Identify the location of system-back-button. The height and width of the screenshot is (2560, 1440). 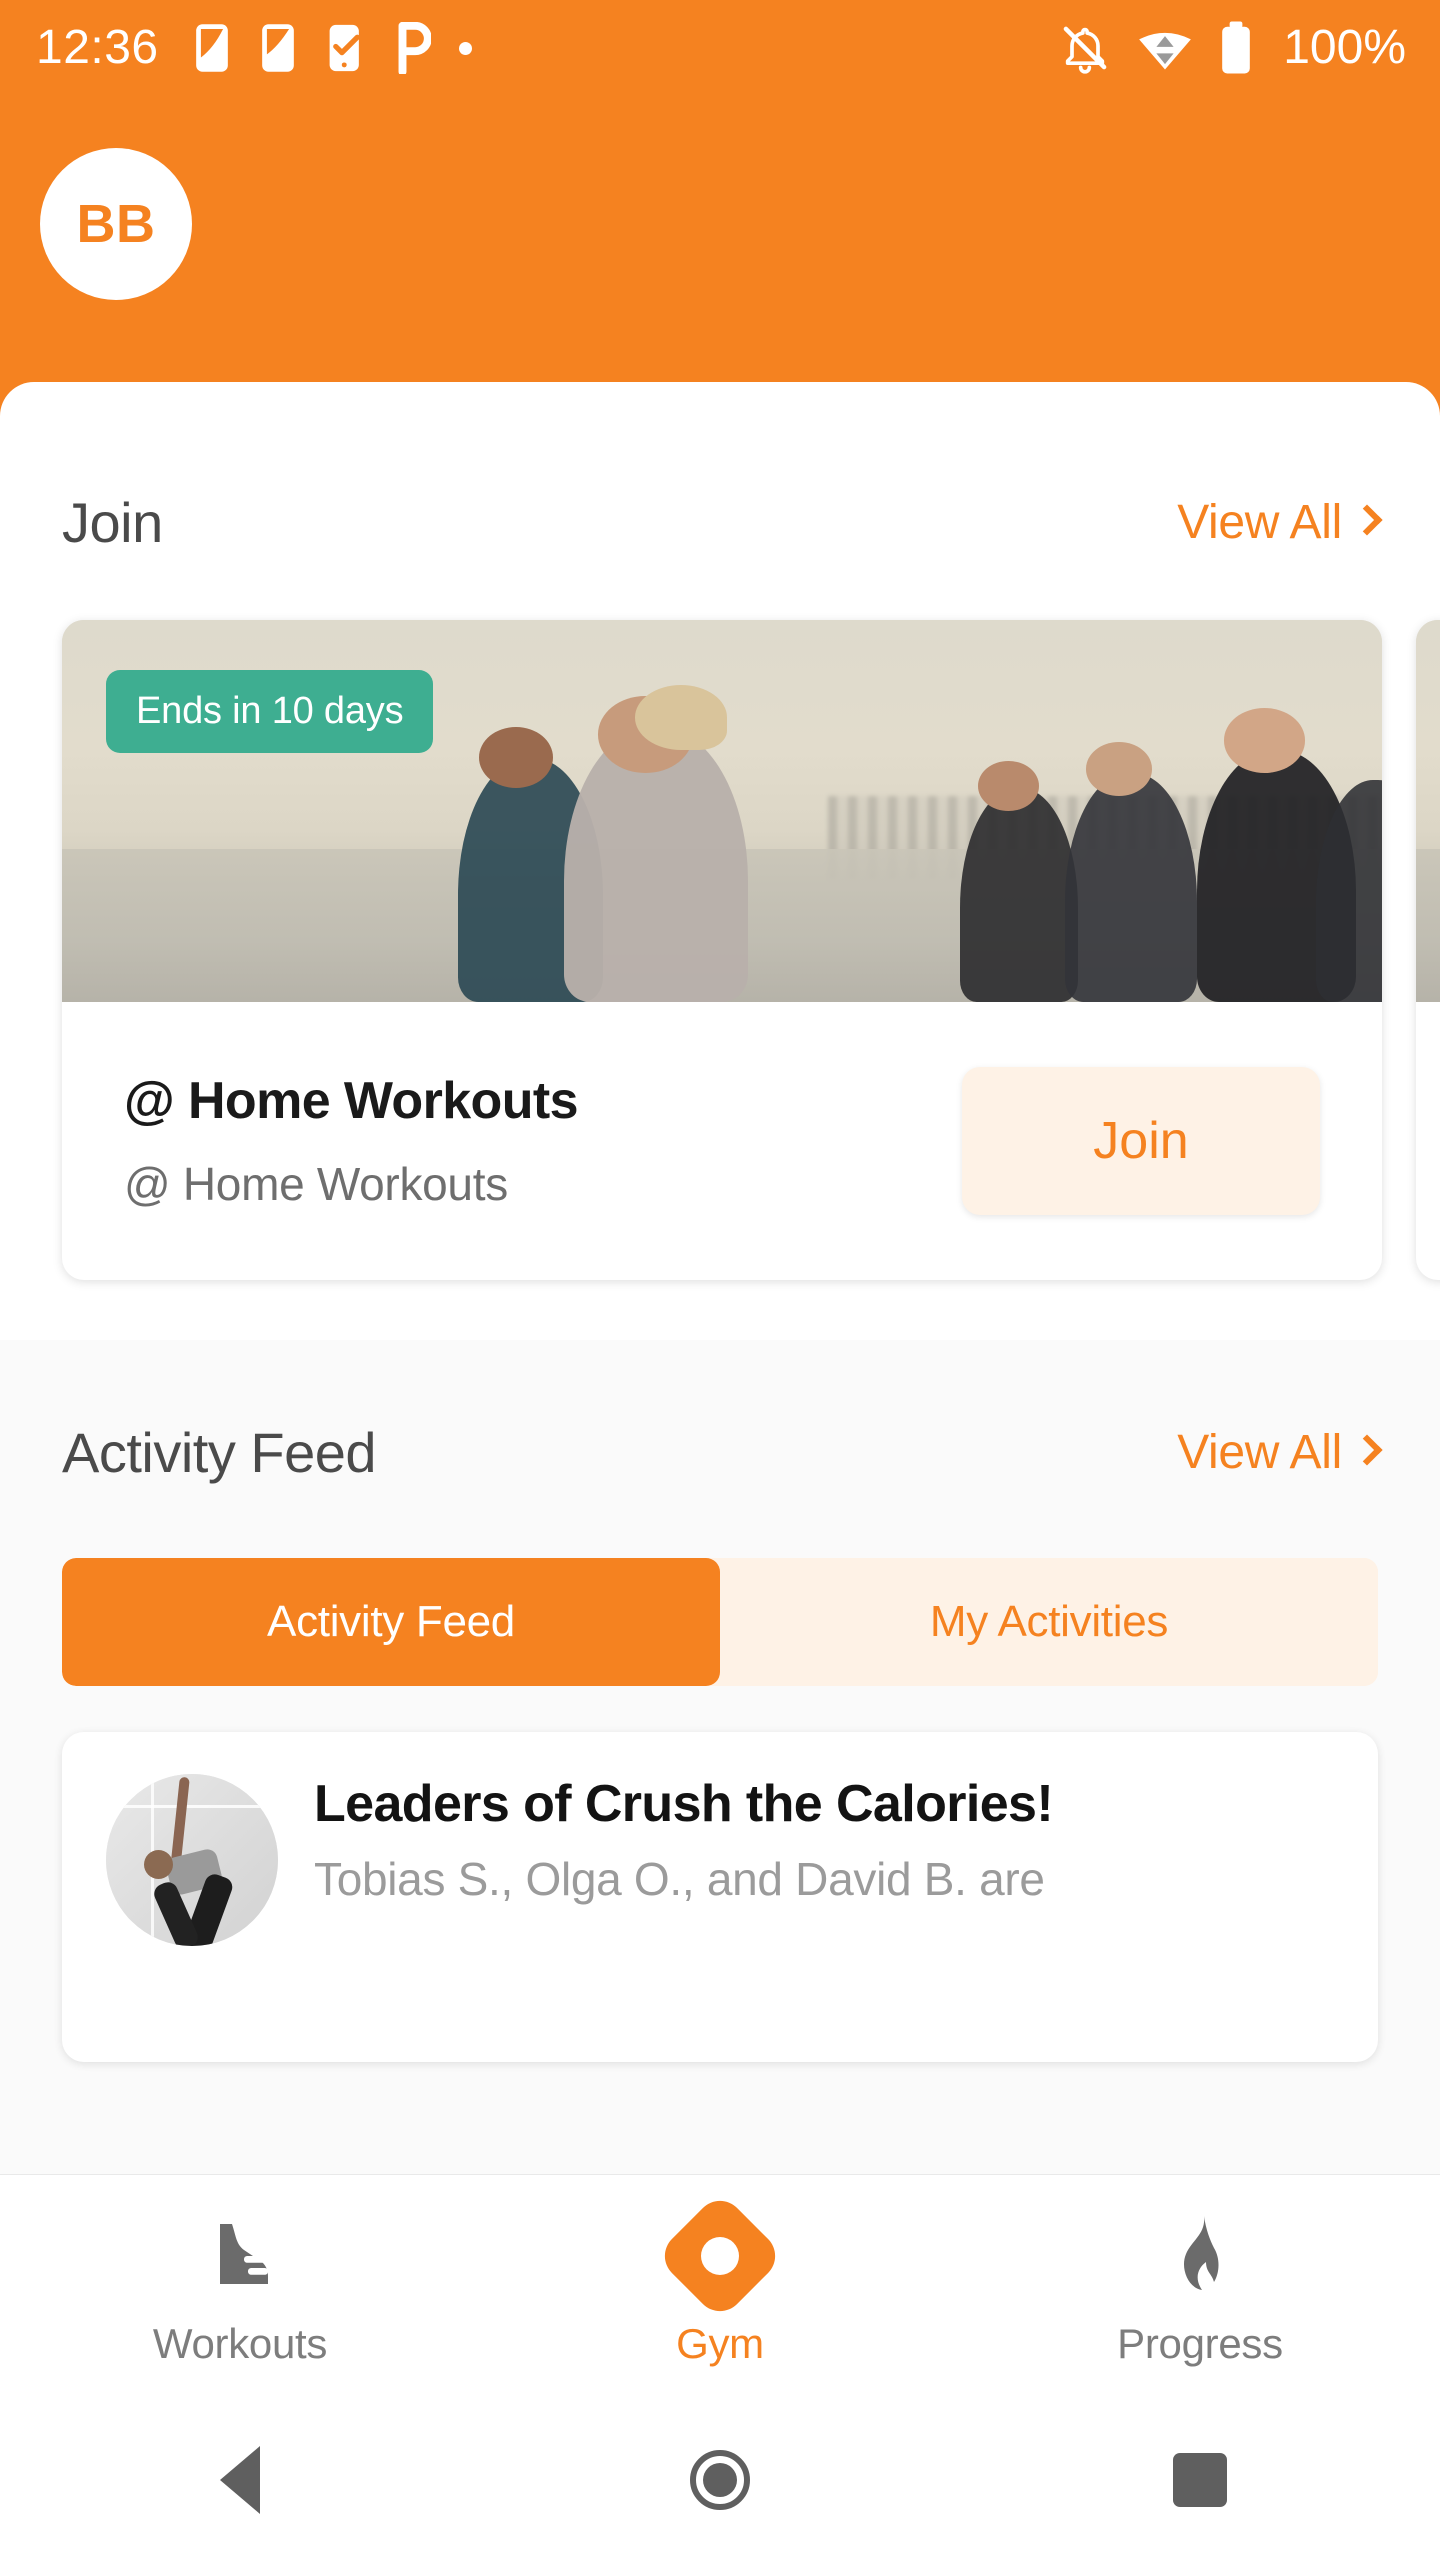
(240, 2480).